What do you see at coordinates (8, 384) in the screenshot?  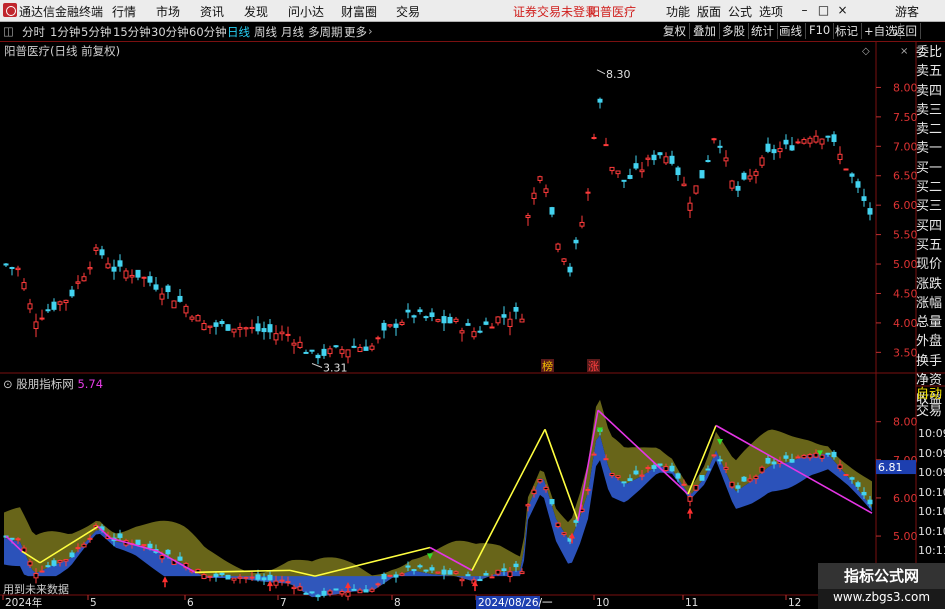 I see `indicator-collapse-icon: ⊙` at bounding box center [8, 384].